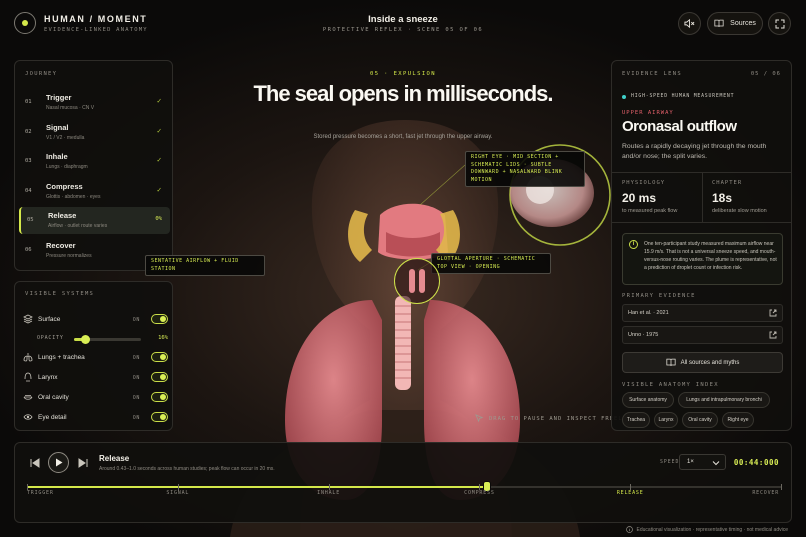 The image size is (806, 537). I want to click on drag-hint-text: DRAG TO PAUSE AND INSPECT FREELY, so click(558, 418).